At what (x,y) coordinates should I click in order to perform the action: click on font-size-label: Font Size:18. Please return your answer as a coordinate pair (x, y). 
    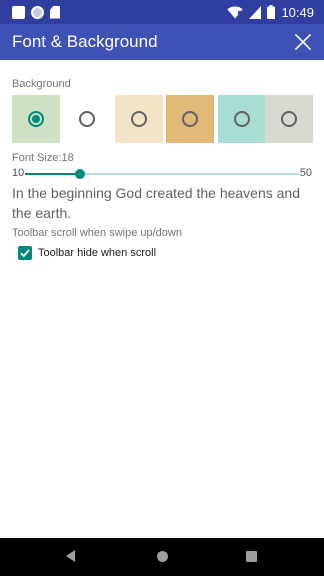
    Looking at the image, I should click on (43, 158).